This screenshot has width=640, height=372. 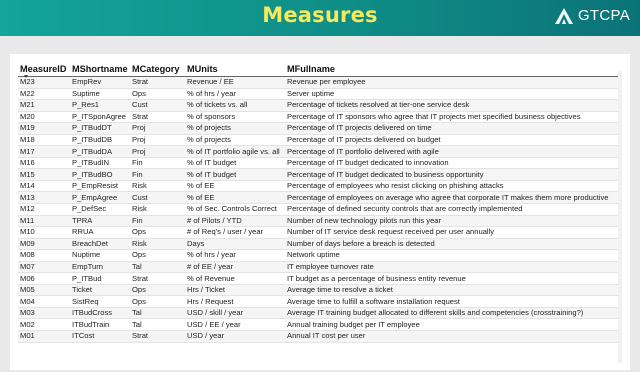 What do you see at coordinates (44, 140) in the screenshot?
I see `cell-measureid: M18` at bounding box center [44, 140].